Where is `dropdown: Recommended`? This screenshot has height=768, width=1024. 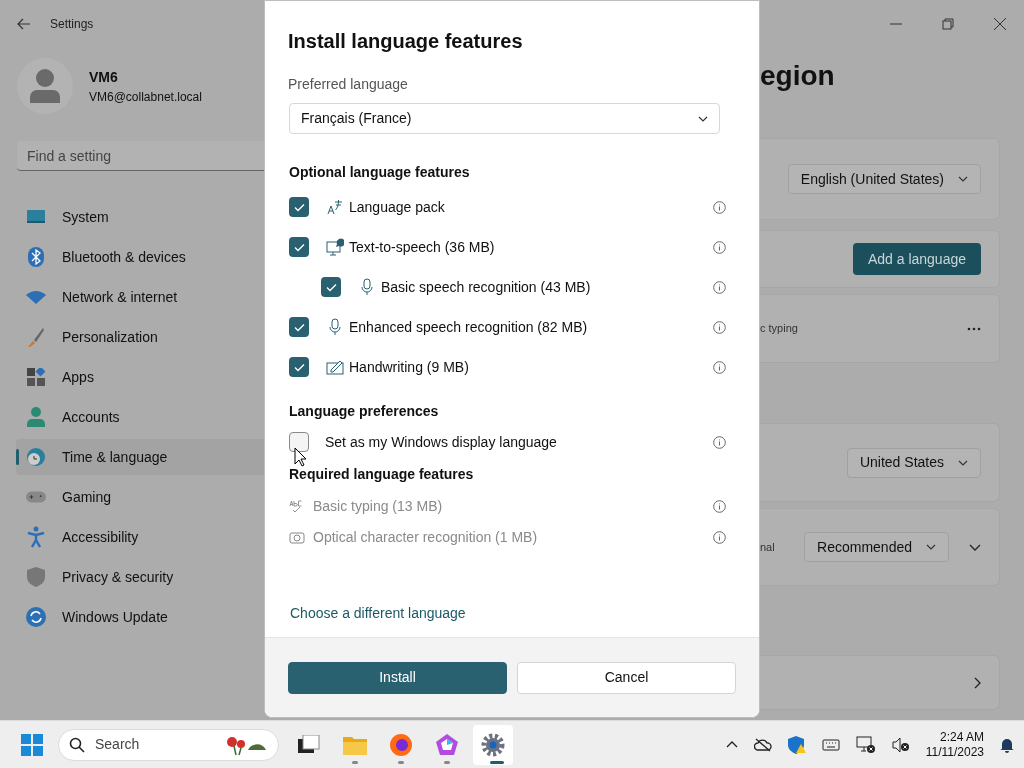 dropdown: Recommended is located at coordinates (876, 547).